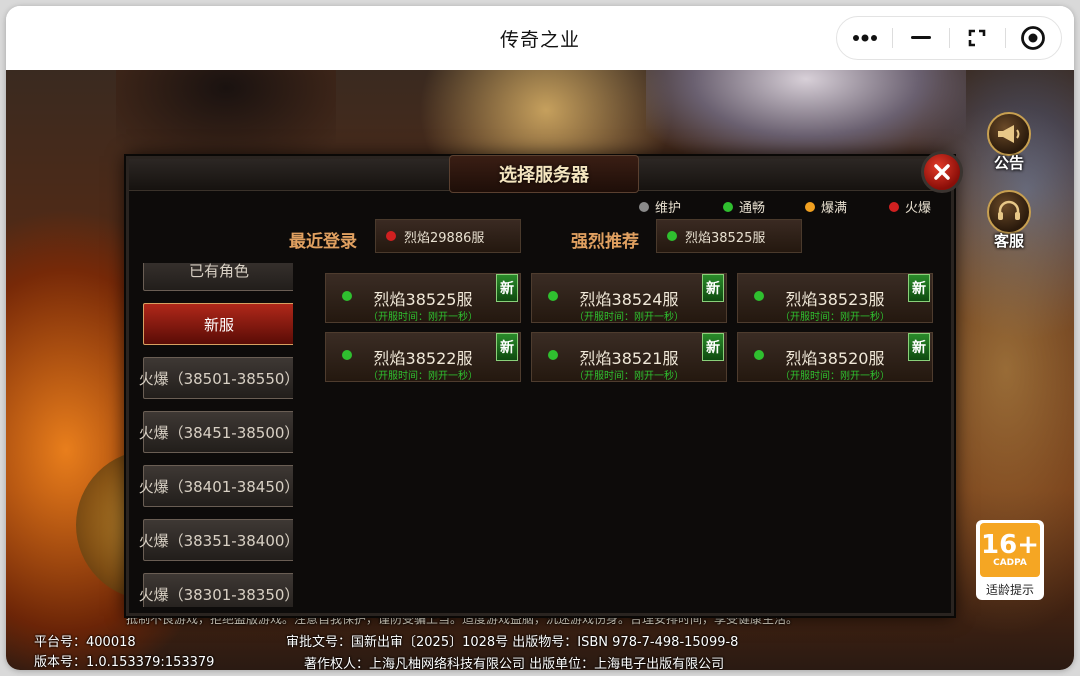  I want to click on category-hot-38451: 火爆（38451-38500）, so click(216, 432).